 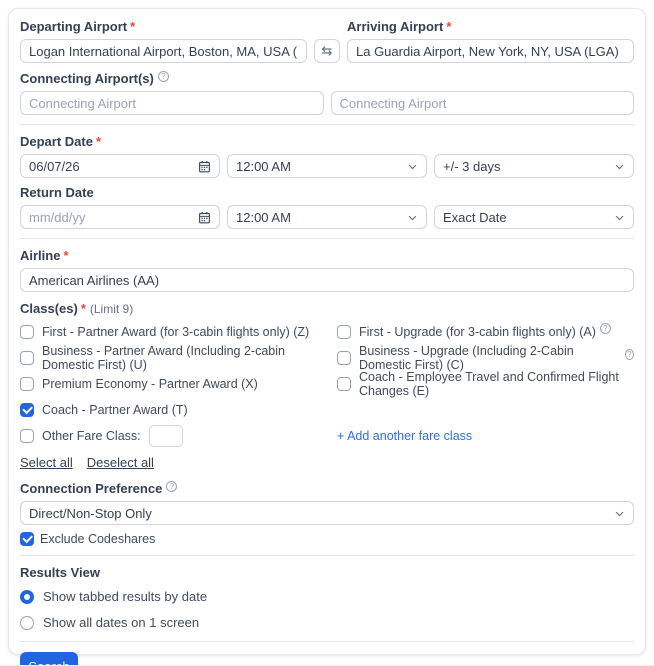 I want to click on departing-airport-input, so click(x=163, y=51).